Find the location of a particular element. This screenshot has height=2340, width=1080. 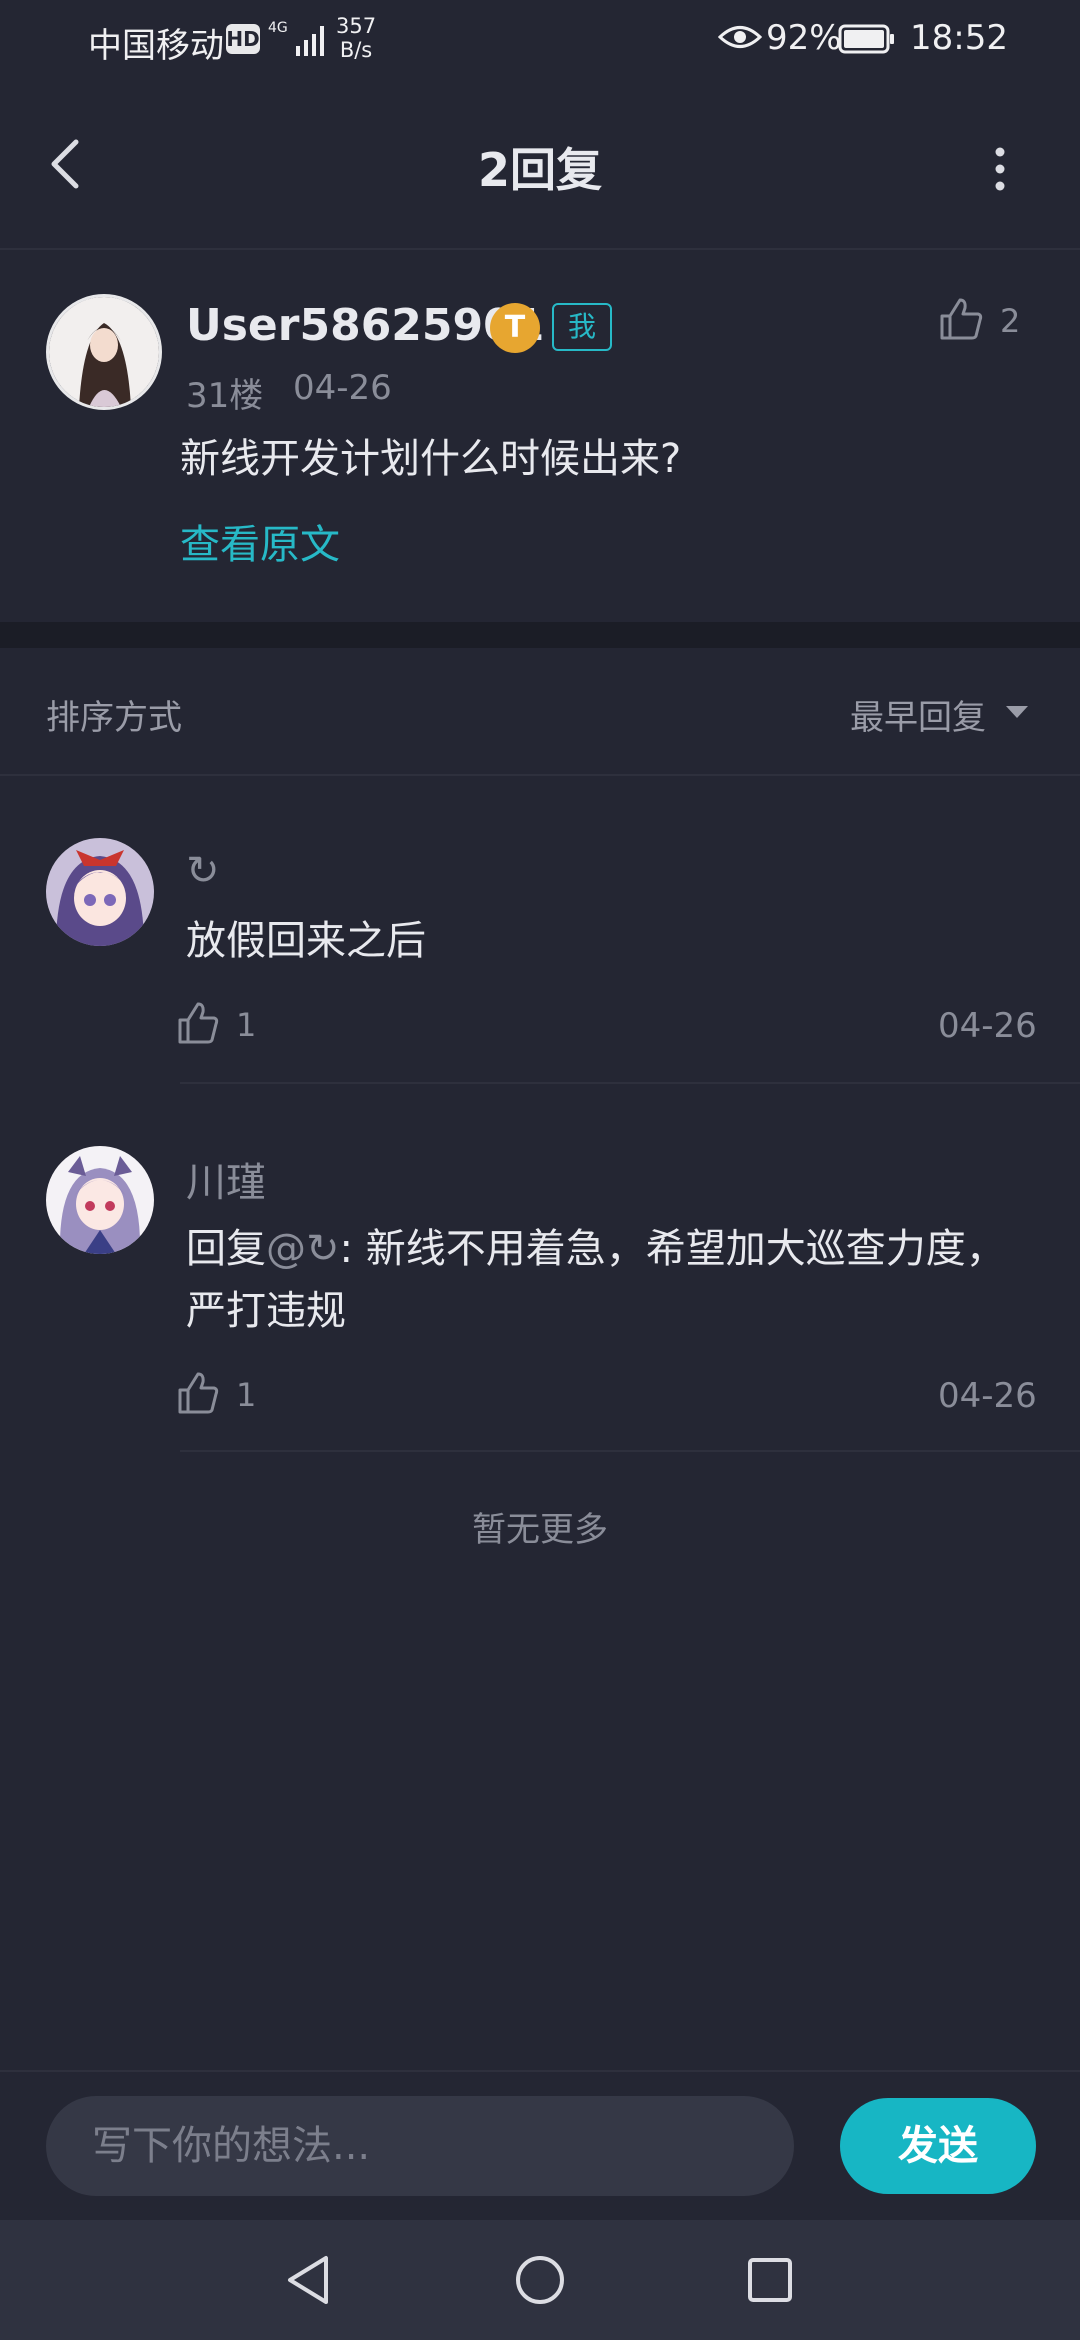

sort-dropdown: 最早回复 is located at coordinates (918, 714).